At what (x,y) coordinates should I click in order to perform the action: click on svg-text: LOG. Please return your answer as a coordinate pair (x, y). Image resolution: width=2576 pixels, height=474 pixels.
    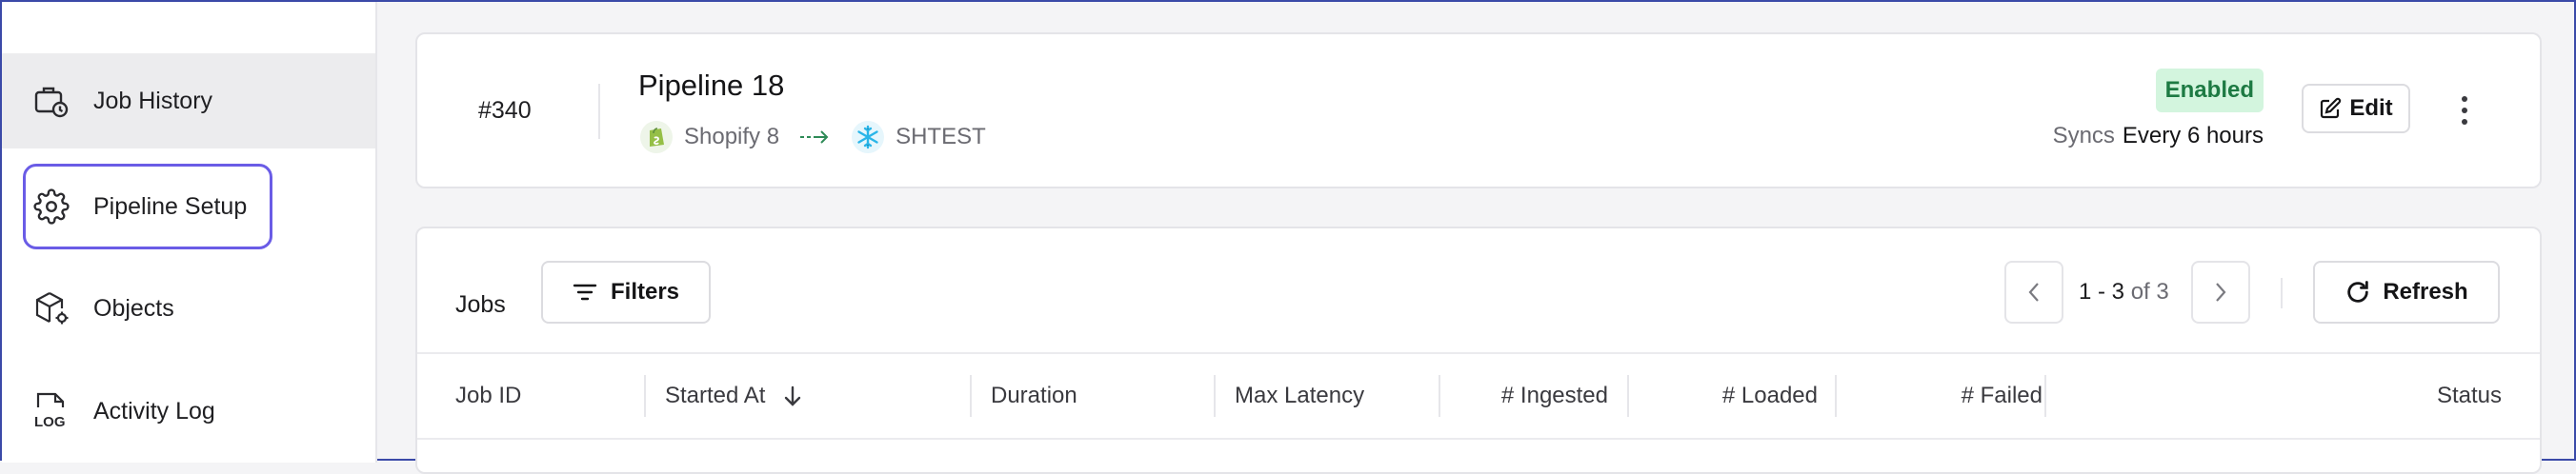
    Looking at the image, I should click on (50, 422).